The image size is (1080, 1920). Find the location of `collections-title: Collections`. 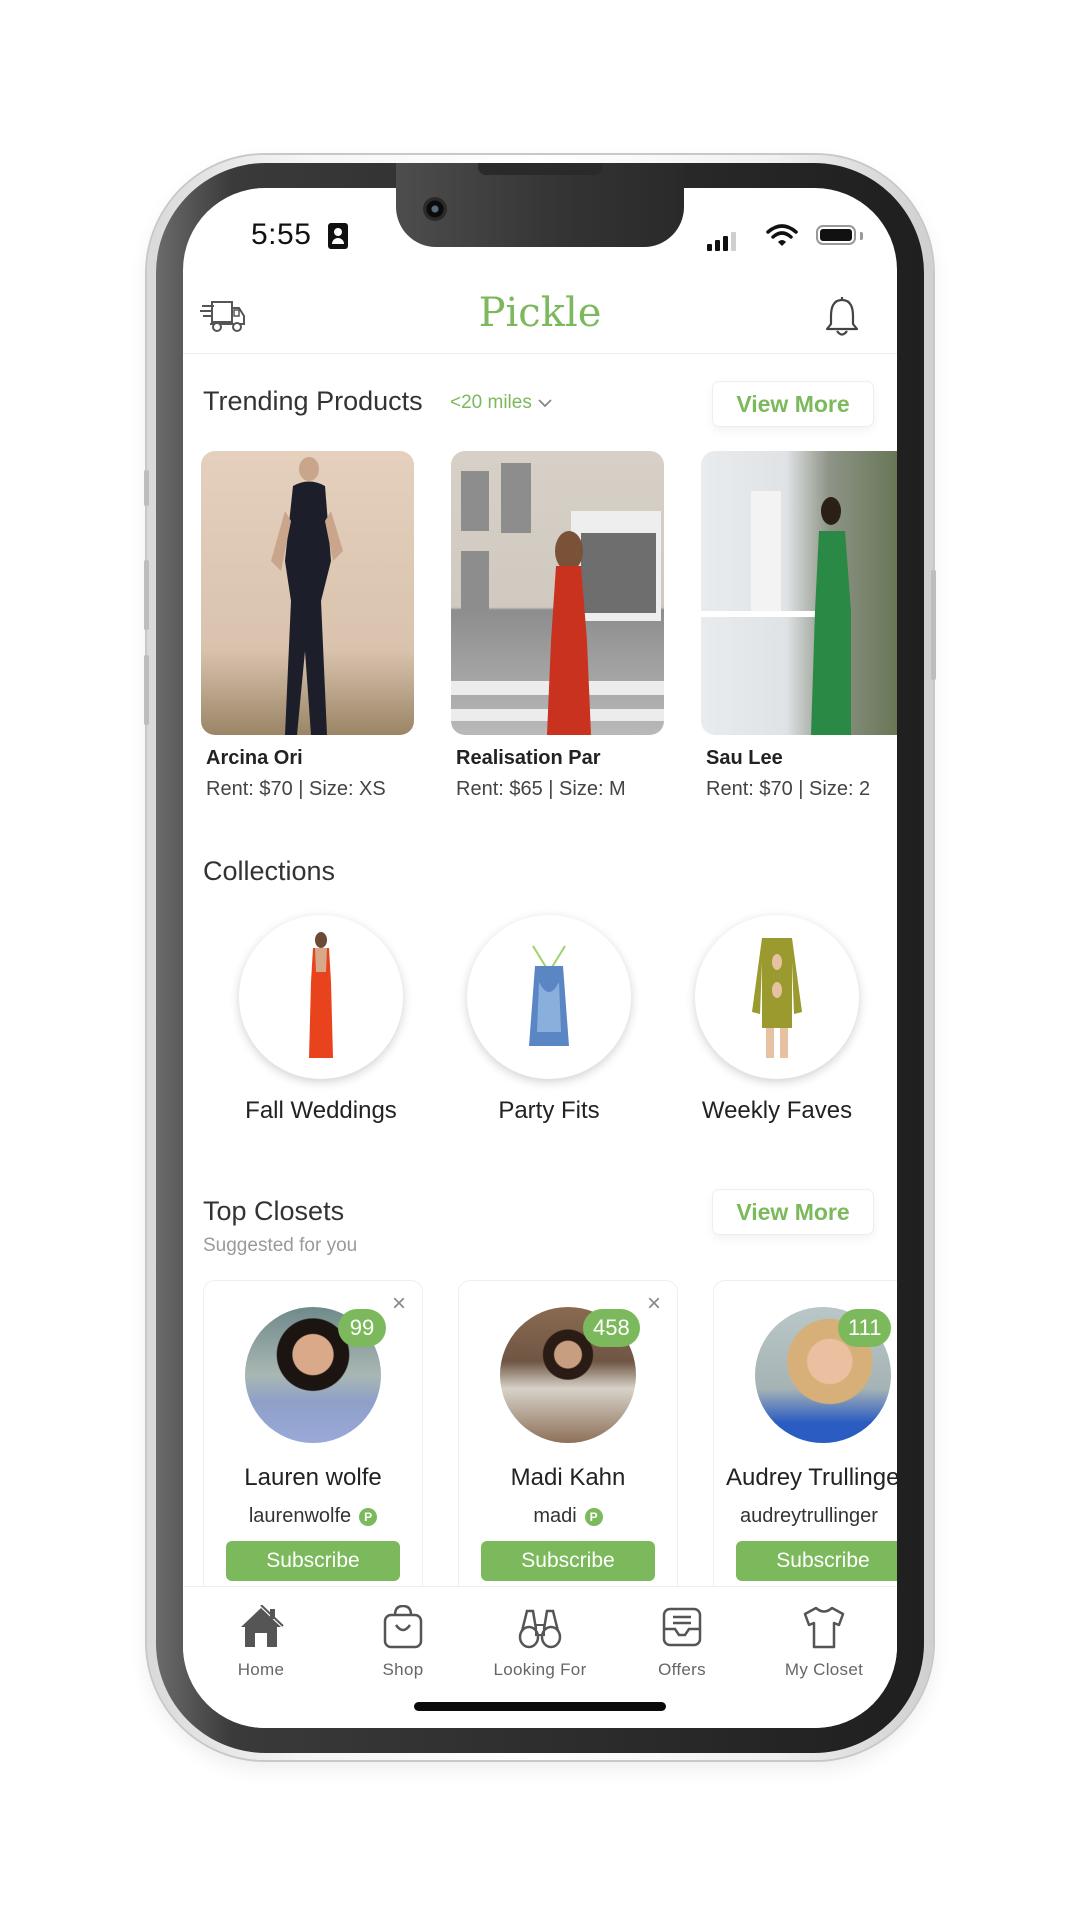

collections-title: Collections is located at coordinates (269, 871).